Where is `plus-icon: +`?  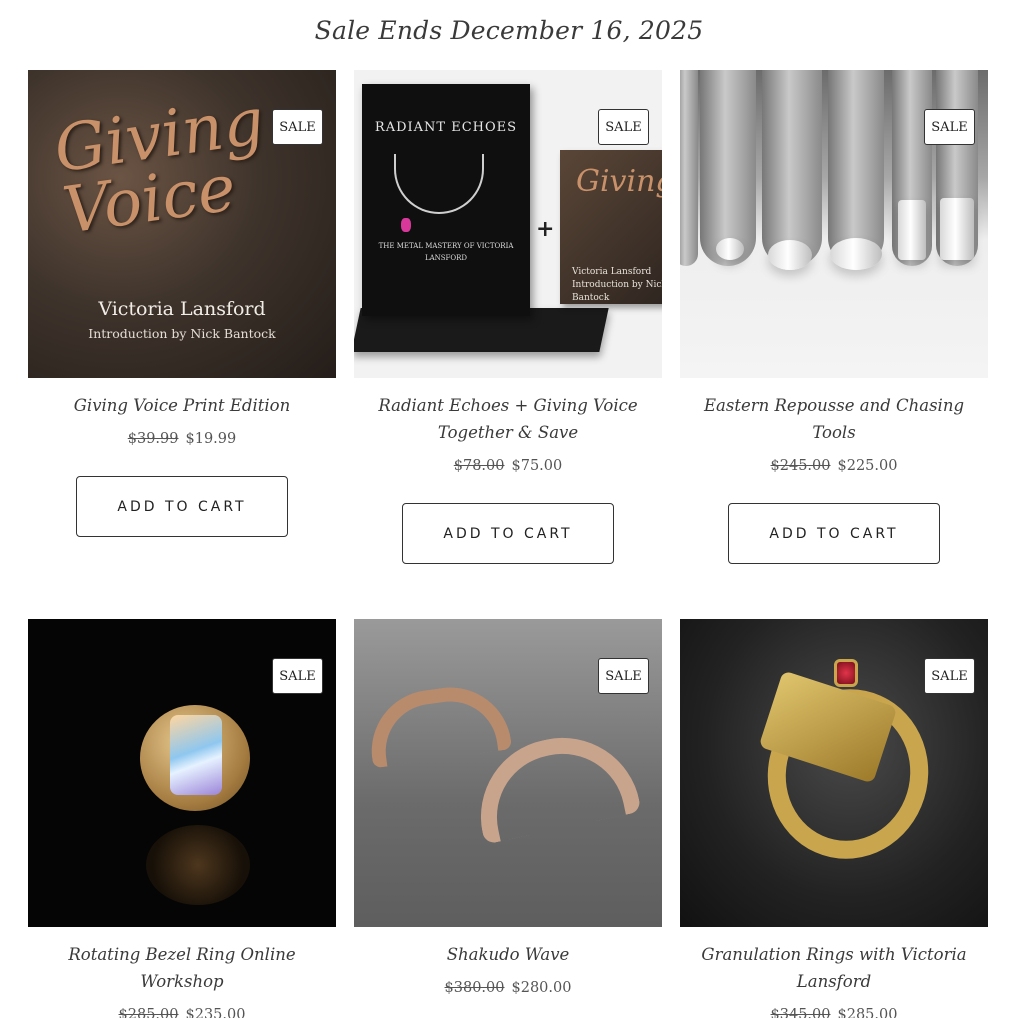
plus-icon: + is located at coordinates (545, 229).